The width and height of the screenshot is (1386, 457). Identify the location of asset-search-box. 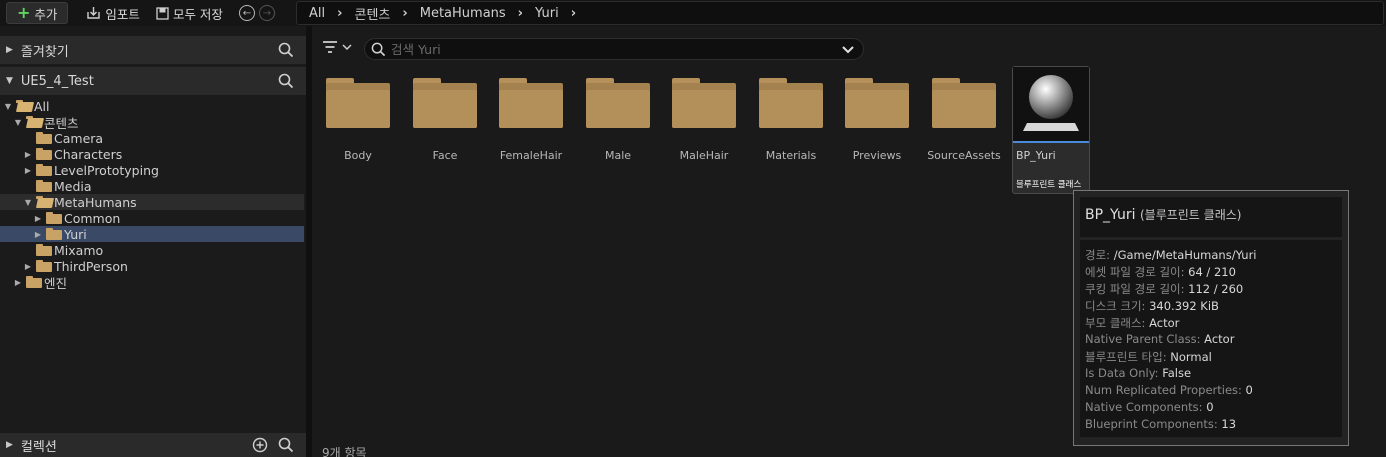
(614, 49).